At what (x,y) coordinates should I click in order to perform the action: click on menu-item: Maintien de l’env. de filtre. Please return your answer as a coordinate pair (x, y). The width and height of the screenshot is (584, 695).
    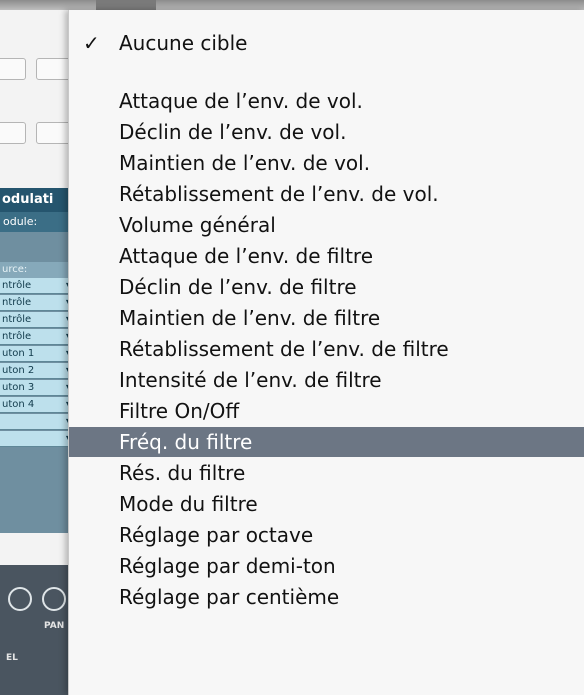
    Looking at the image, I should click on (326, 318).